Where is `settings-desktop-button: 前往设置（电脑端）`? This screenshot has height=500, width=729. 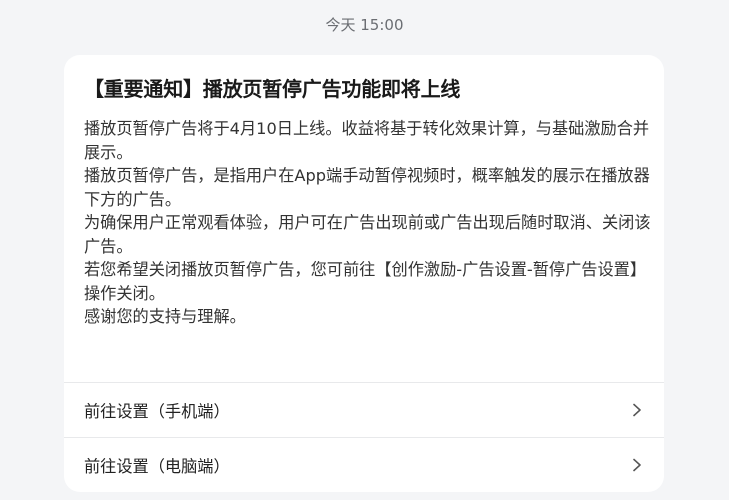 settings-desktop-button: 前往设置（电脑端） is located at coordinates (364, 465).